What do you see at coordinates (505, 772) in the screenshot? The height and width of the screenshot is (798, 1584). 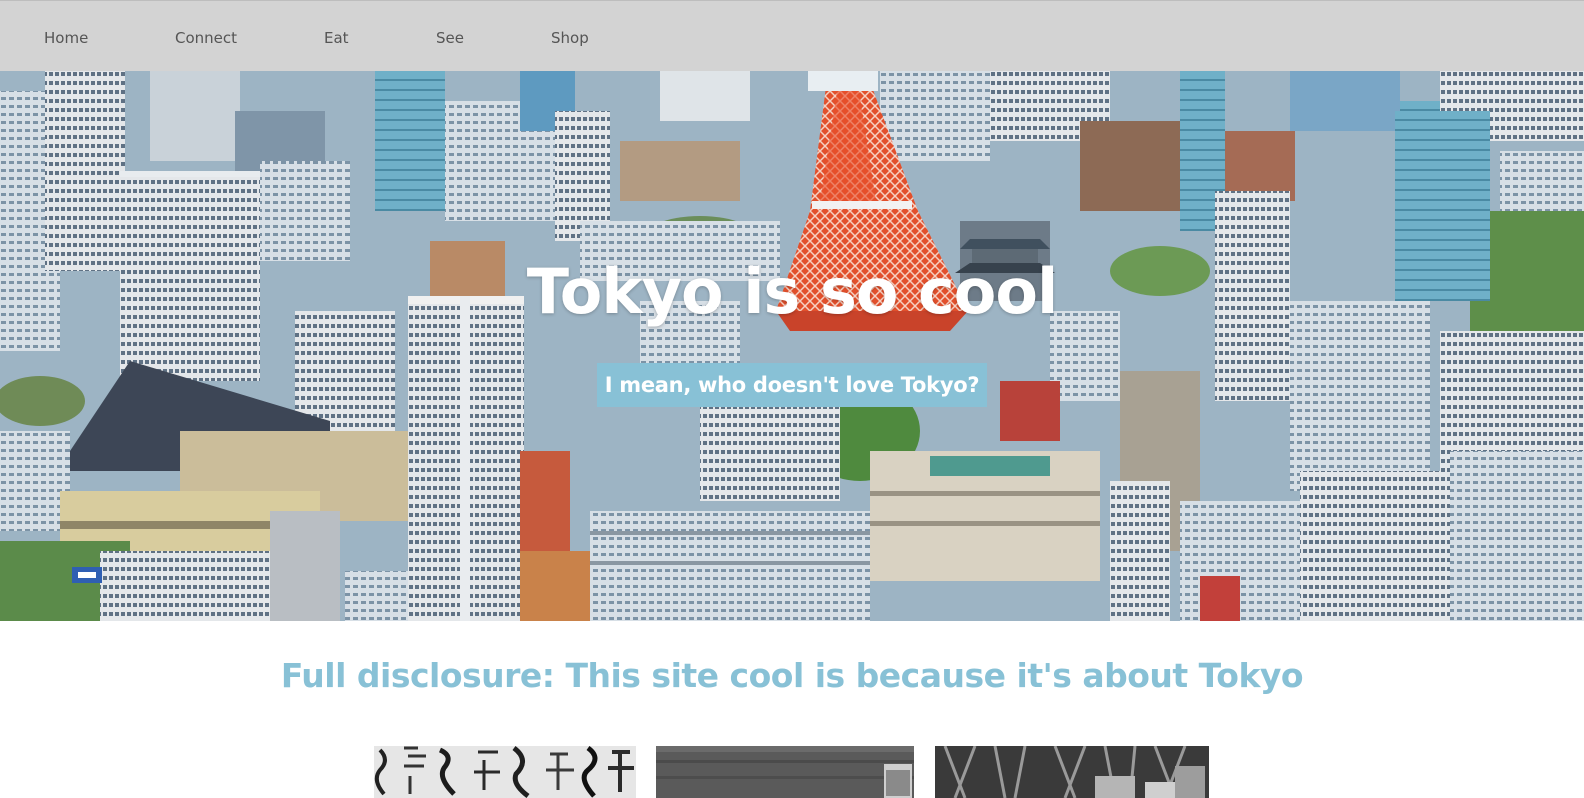 I see `gallery-image-lanterns` at bounding box center [505, 772].